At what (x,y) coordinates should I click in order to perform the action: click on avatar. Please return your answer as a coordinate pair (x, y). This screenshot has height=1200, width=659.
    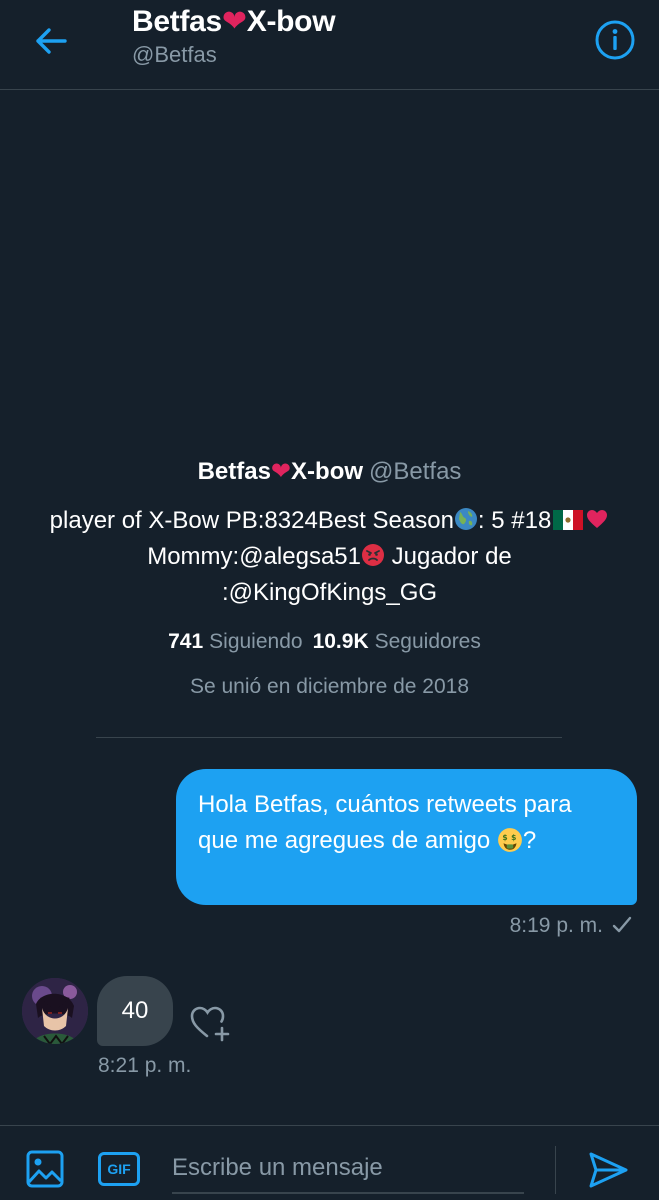
    Looking at the image, I should click on (55, 1011).